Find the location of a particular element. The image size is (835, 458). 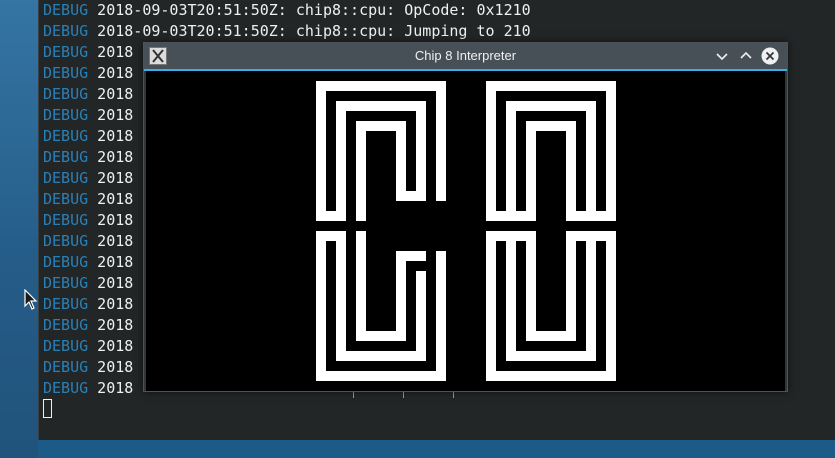

minimize-button is located at coordinates (722, 56).